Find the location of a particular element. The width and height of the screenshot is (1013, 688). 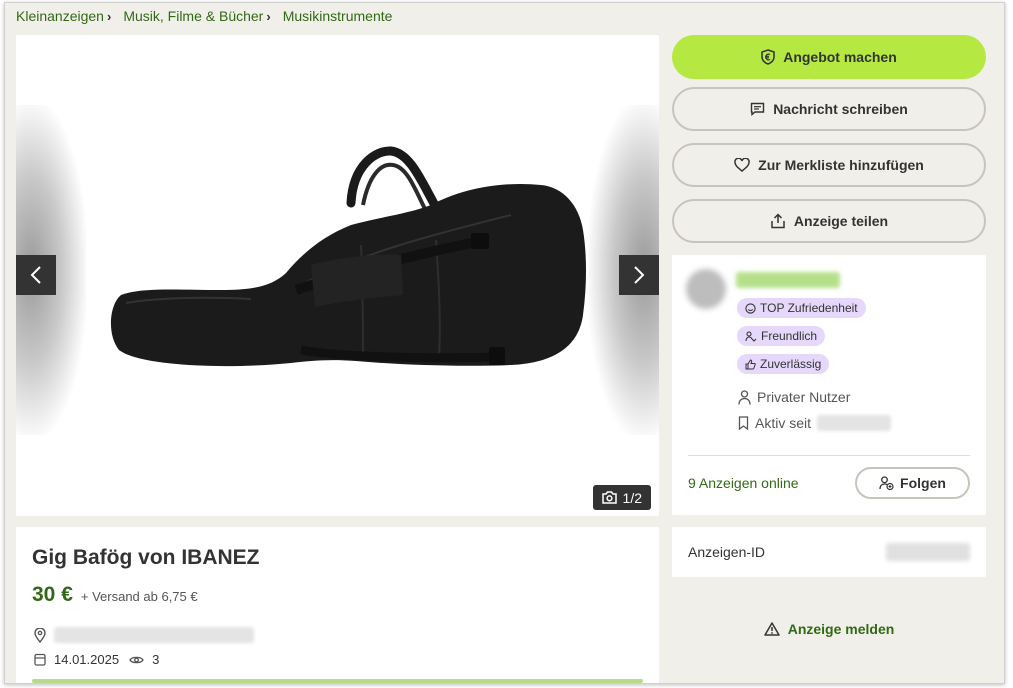

badge-label: TOP Zufriedenheit is located at coordinates (809, 308).